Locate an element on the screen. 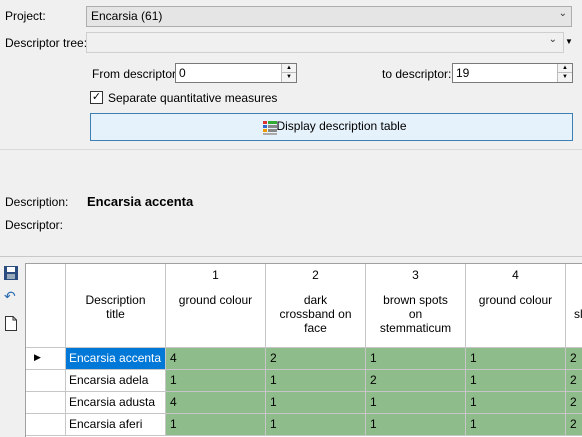 The image size is (582, 437). table-cell-title: Encarsia adela is located at coordinates (116, 381).